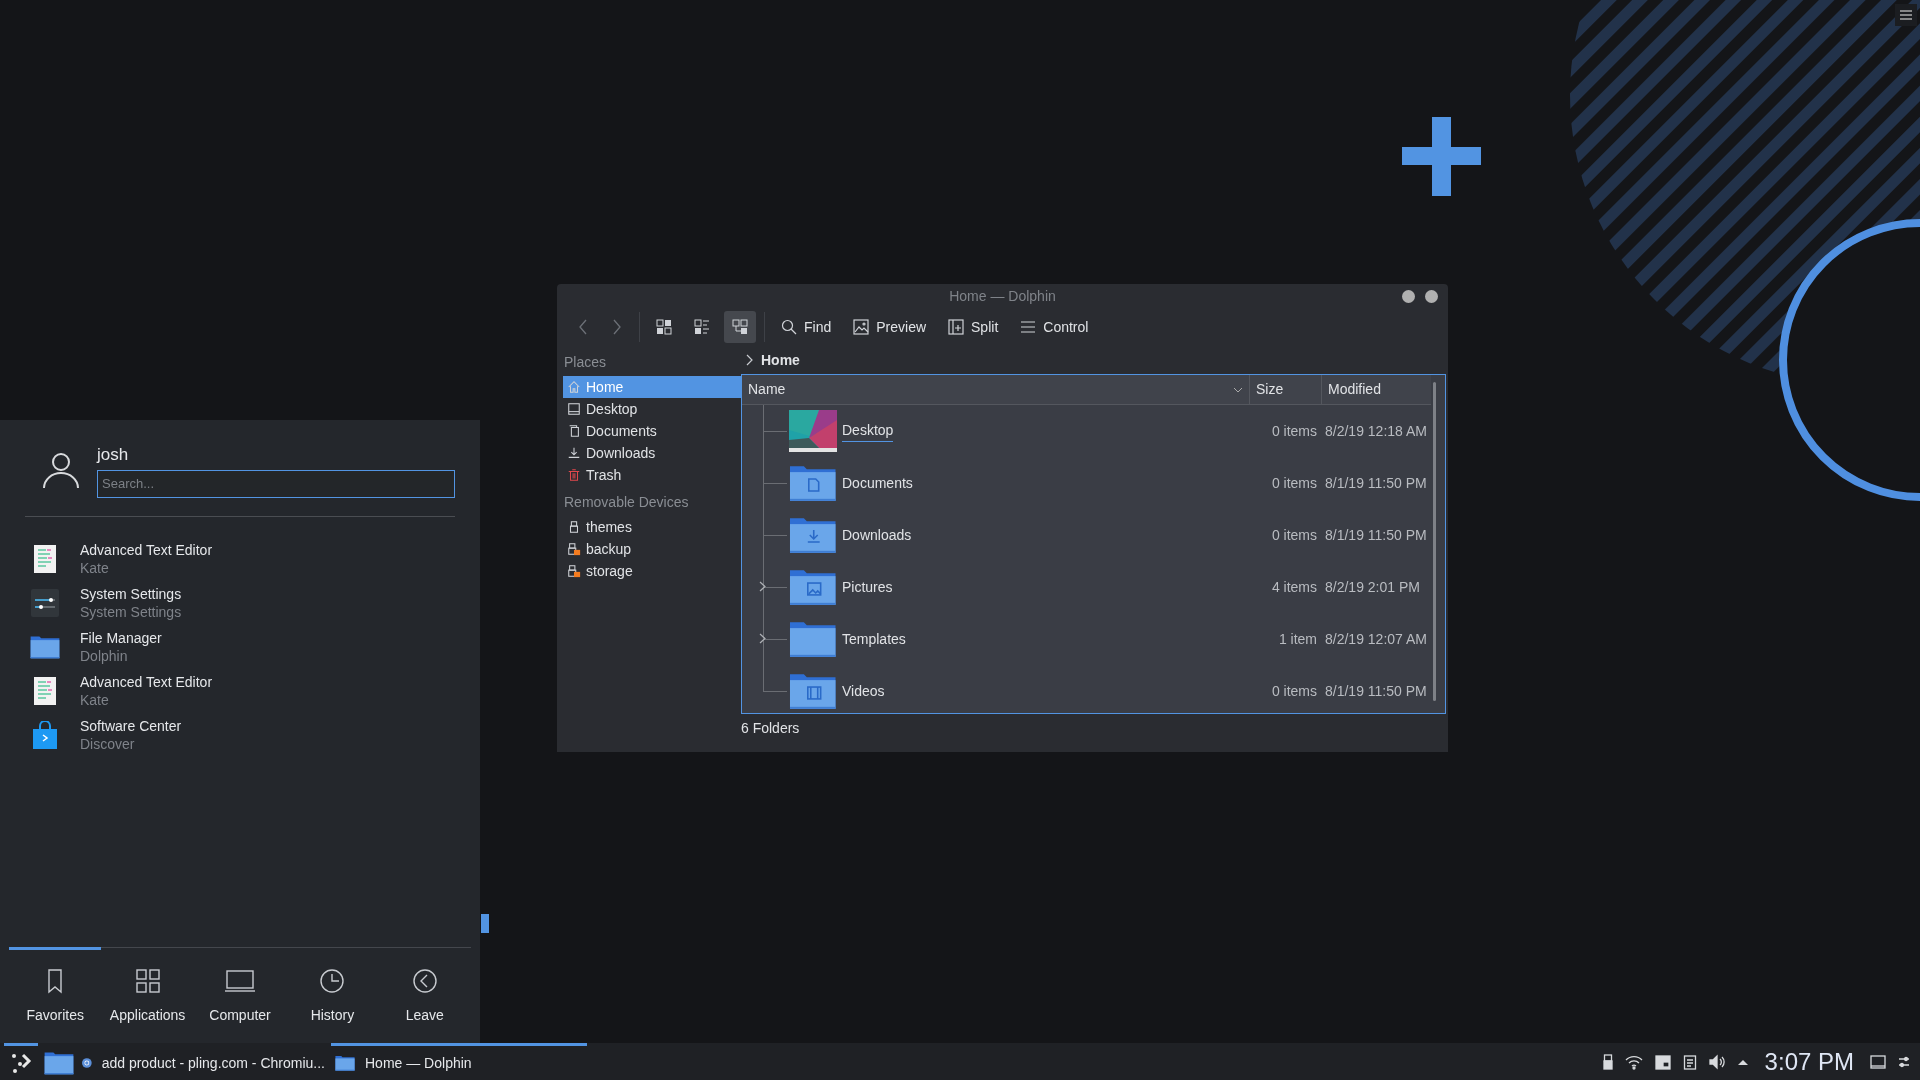 Image resolution: width=1920 pixels, height=1080 pixels. What do you see at coordinates (749, 360) in the screenshot?
I see `chevron-right-icon` at bounding box center [749, 360].